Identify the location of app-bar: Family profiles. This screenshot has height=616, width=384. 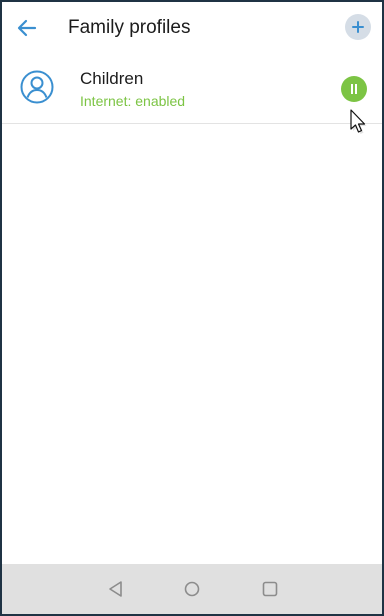
(192, 28).